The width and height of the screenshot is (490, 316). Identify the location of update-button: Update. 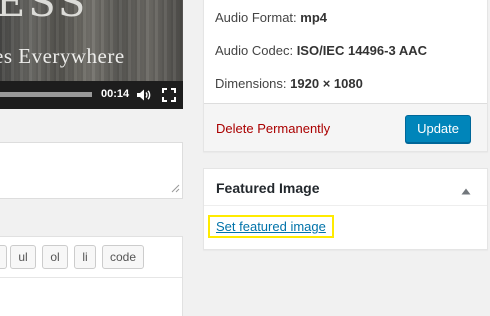
(438, 129).